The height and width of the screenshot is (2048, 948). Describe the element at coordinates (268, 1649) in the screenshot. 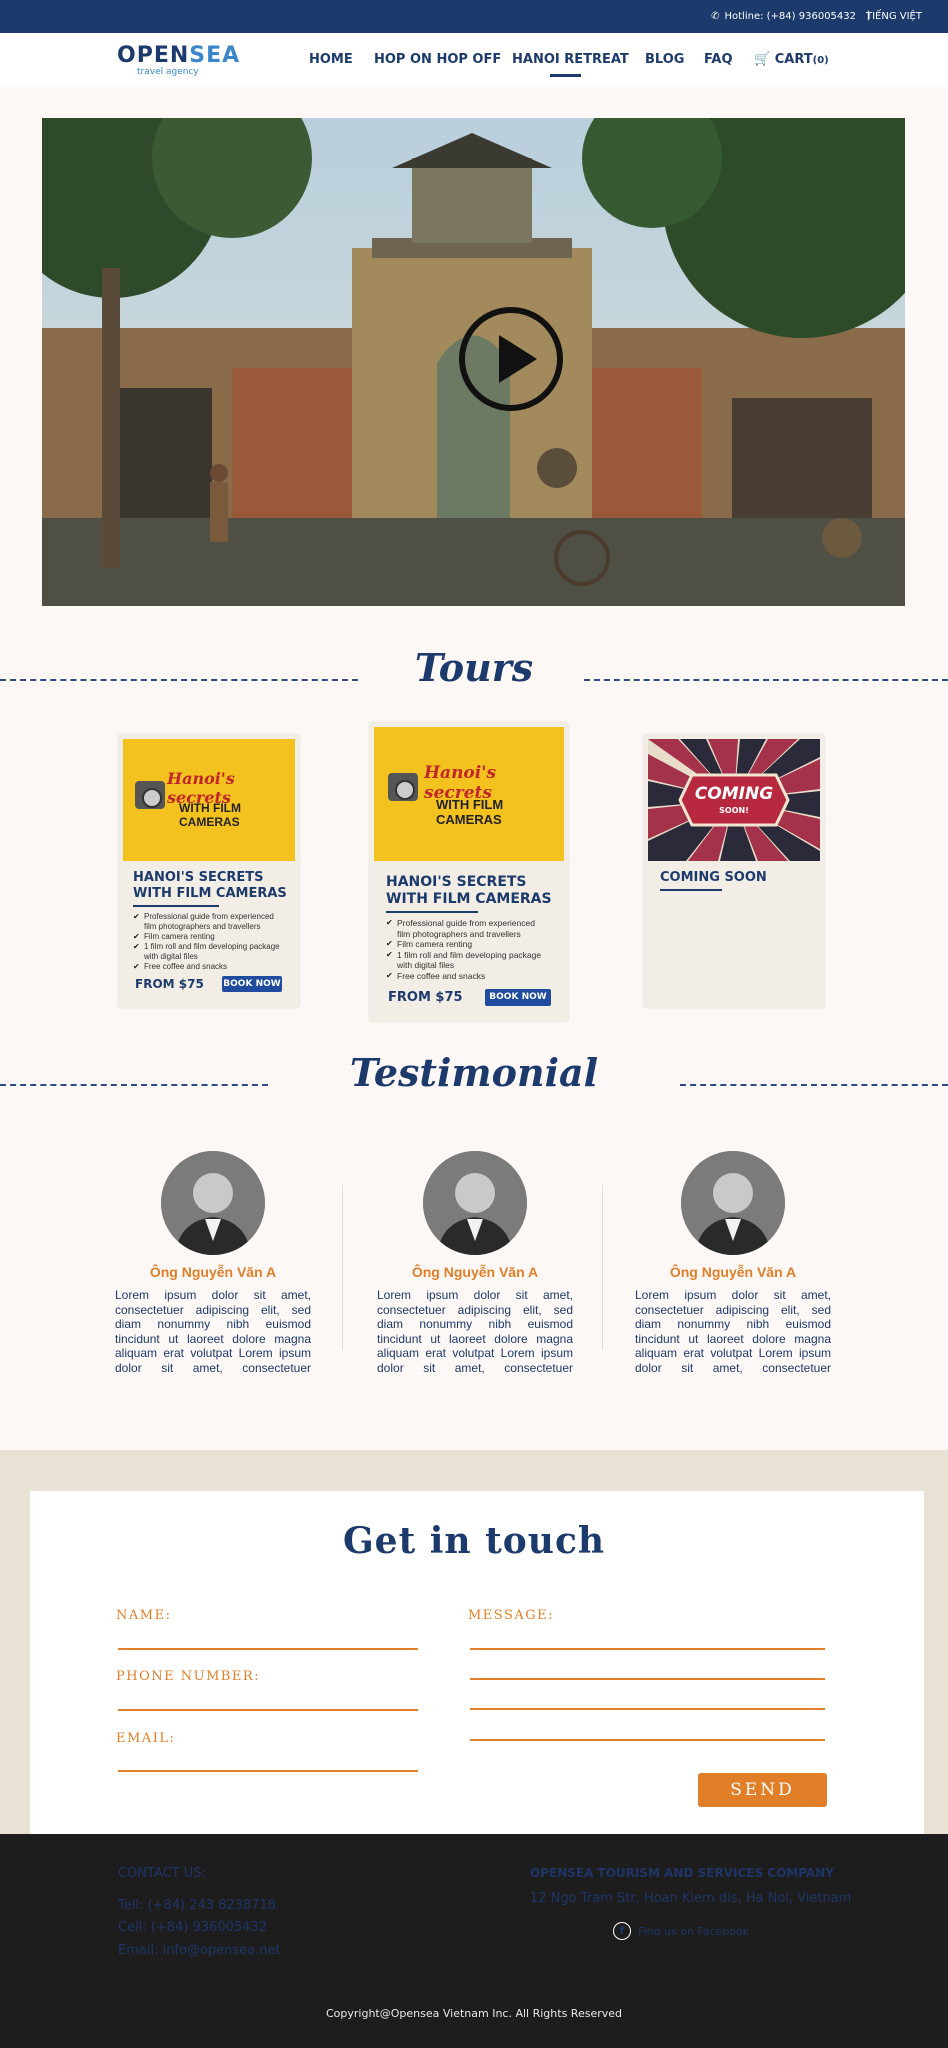

I see `name-field` at that location.